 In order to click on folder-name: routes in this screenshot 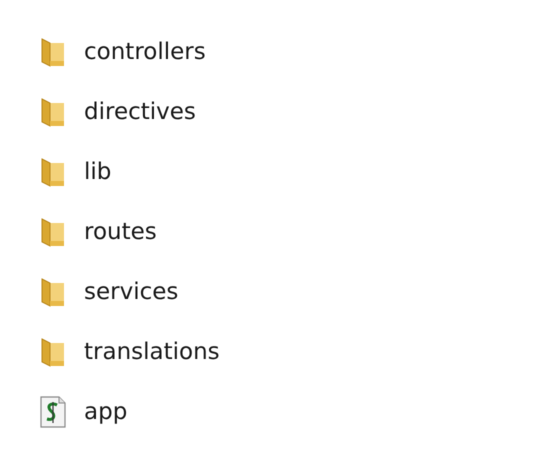, I will do `click(120, 232)`.